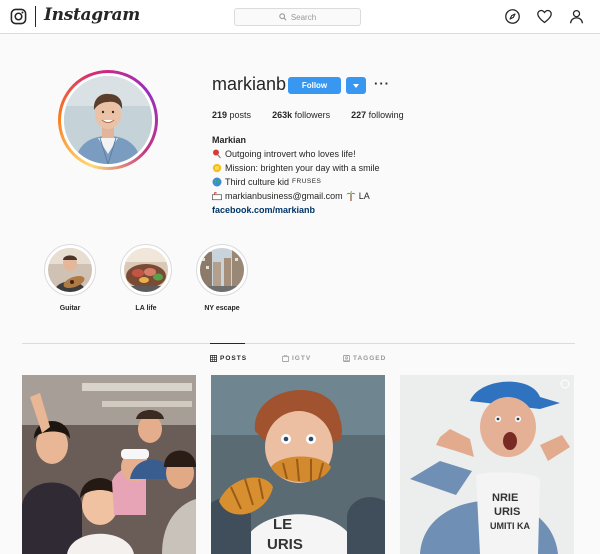 The height and width of the screenshot is (554, 600). Describe the element at coordinates (510, 526) in the screenshot. I see `svg-text: UMITI KA` at that location.